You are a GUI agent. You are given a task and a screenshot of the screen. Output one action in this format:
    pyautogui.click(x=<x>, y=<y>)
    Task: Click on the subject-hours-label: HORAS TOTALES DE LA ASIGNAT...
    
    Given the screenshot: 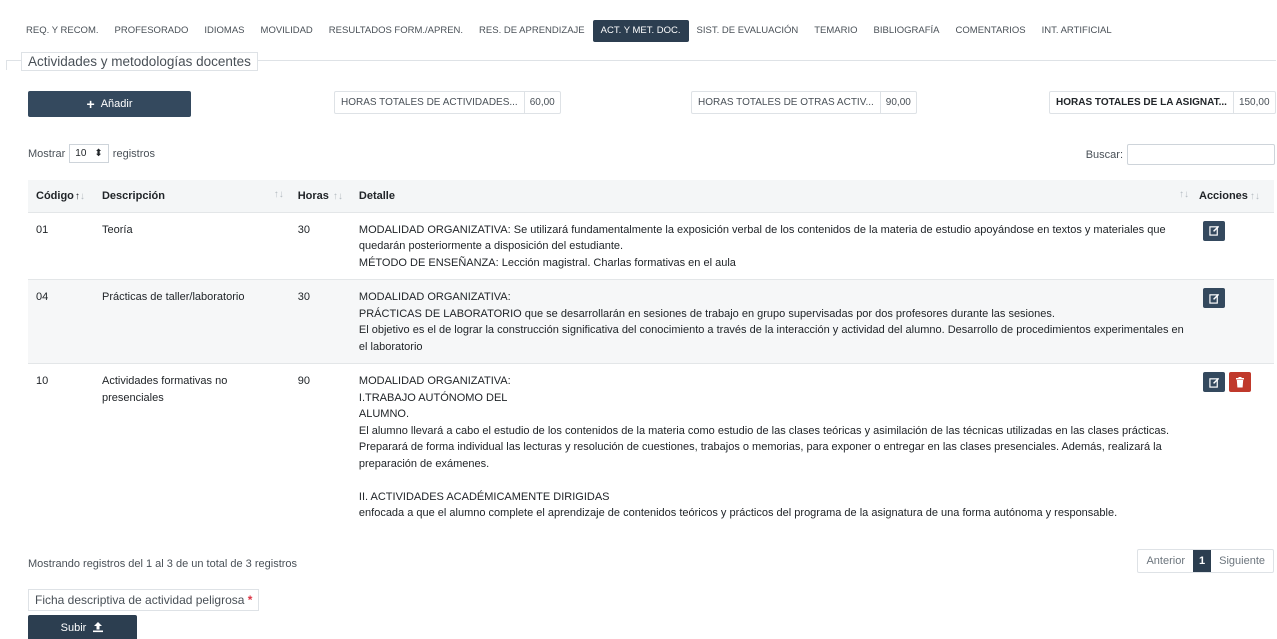 What is the action you would take?
    pyautogui.click(x=1142, y=102)
    